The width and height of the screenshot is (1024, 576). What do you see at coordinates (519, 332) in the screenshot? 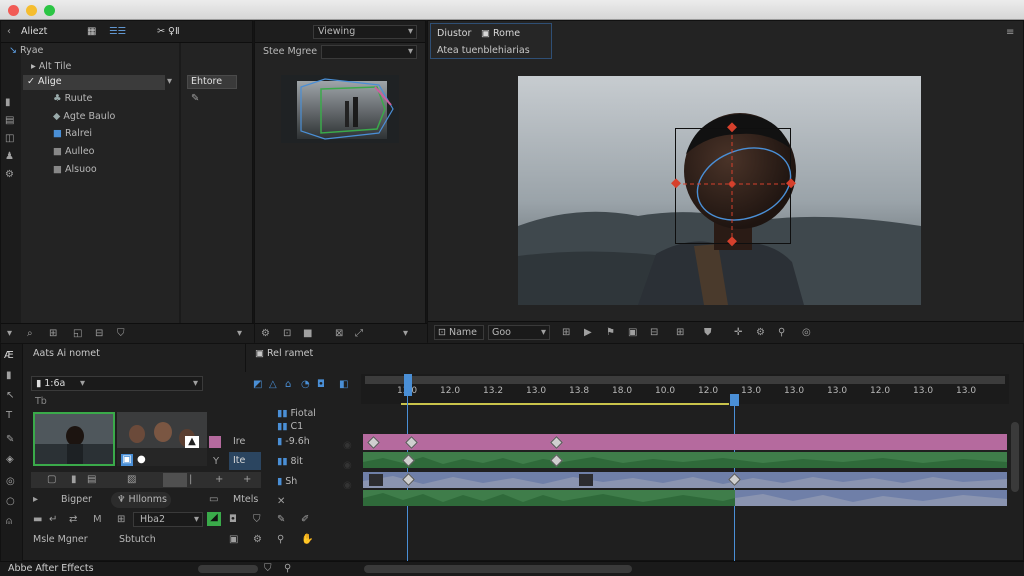
I see `zoom-select: Goo ▾` at bounding box center [519, 332].